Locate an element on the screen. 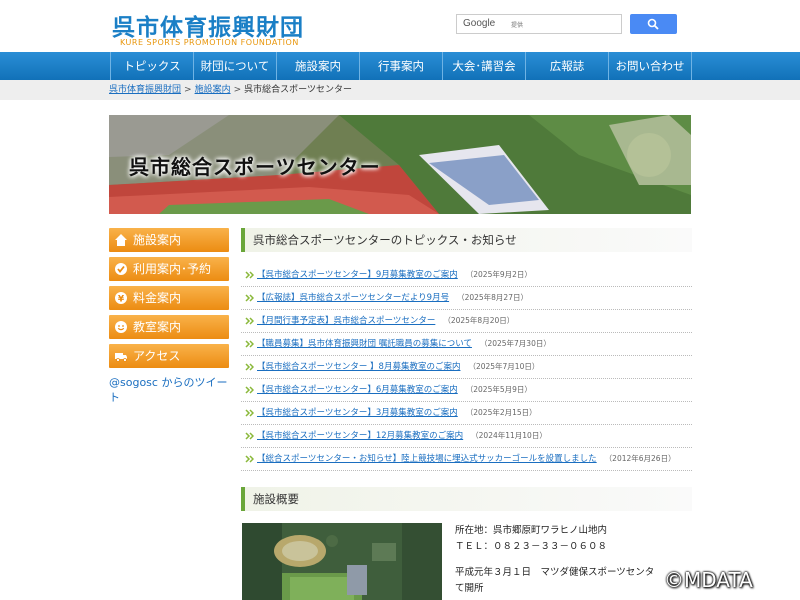 The image size is (800, 600). facility-aerial-photo is located at coordinates (342, 561).